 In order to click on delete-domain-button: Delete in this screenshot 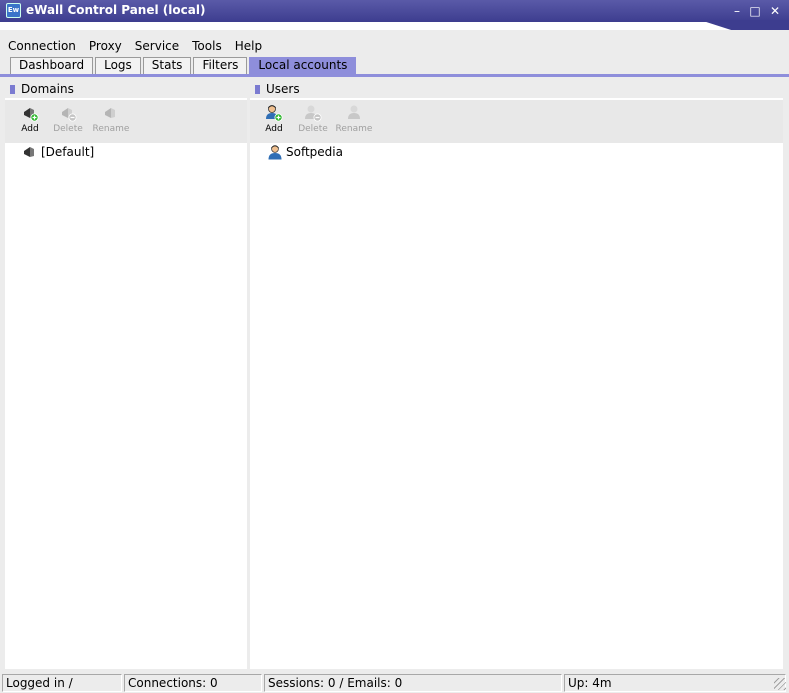, I will do `click(68, 122)`.